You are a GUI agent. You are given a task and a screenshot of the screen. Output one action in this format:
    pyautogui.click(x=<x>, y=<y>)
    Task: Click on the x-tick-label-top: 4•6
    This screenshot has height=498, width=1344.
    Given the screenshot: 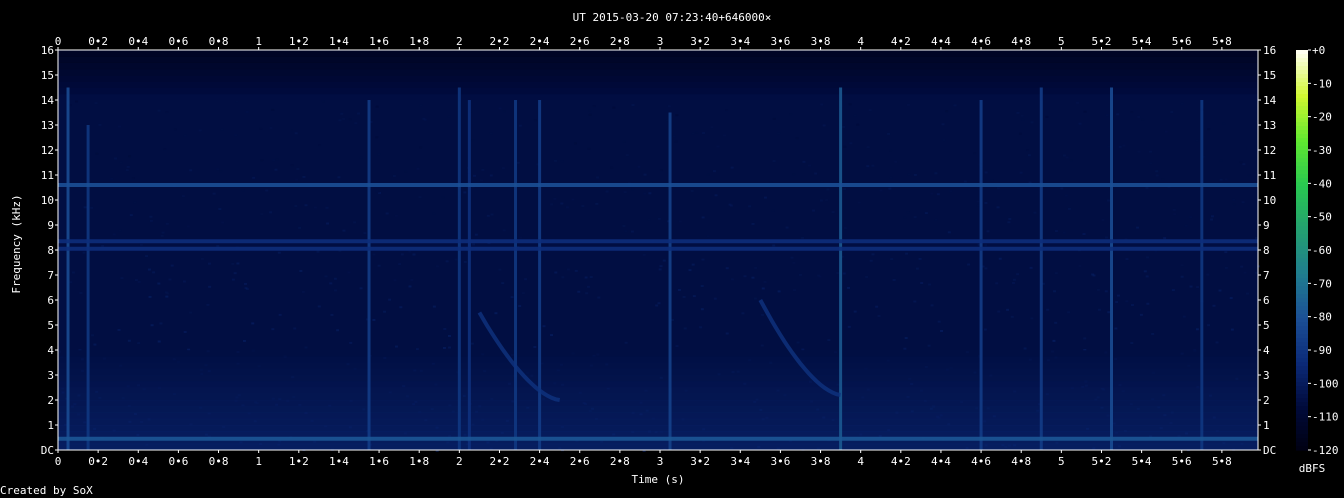 What is the action you would take?
    pyautogui.click(x=981, y=41)
    